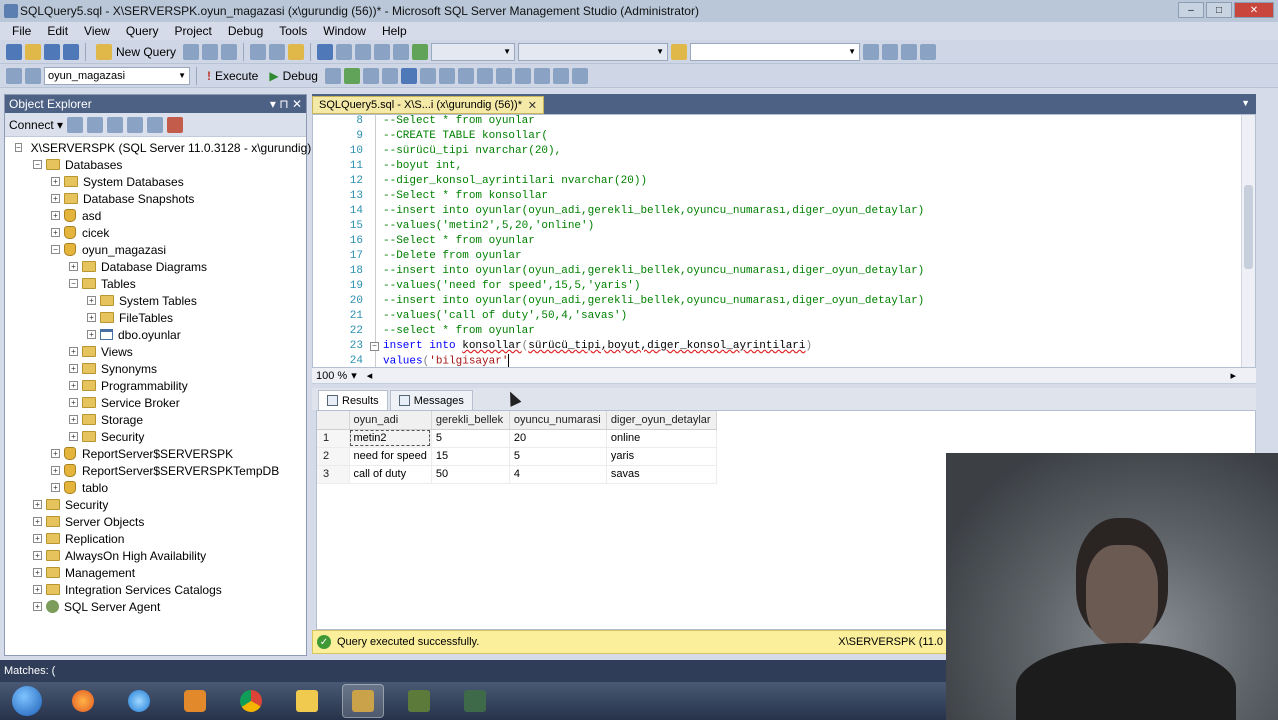  What do you see at coordinates (484, 75) in the screenshot?
I see `include-plan-icon` at bounding box center [484, 75].